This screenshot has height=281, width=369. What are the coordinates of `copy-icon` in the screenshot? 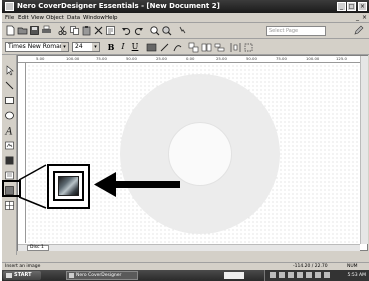 It's located at (74, 30).